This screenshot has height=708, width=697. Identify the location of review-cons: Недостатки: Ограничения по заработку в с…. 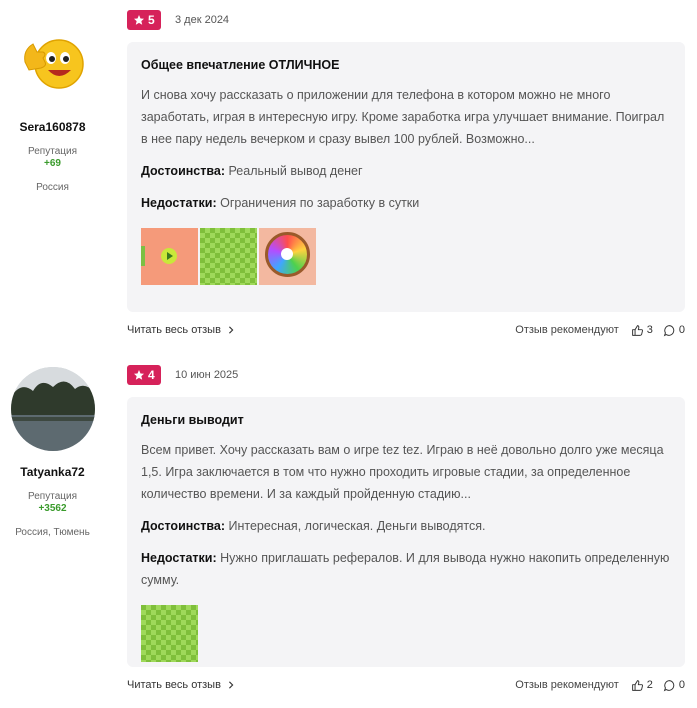
(406, 203).